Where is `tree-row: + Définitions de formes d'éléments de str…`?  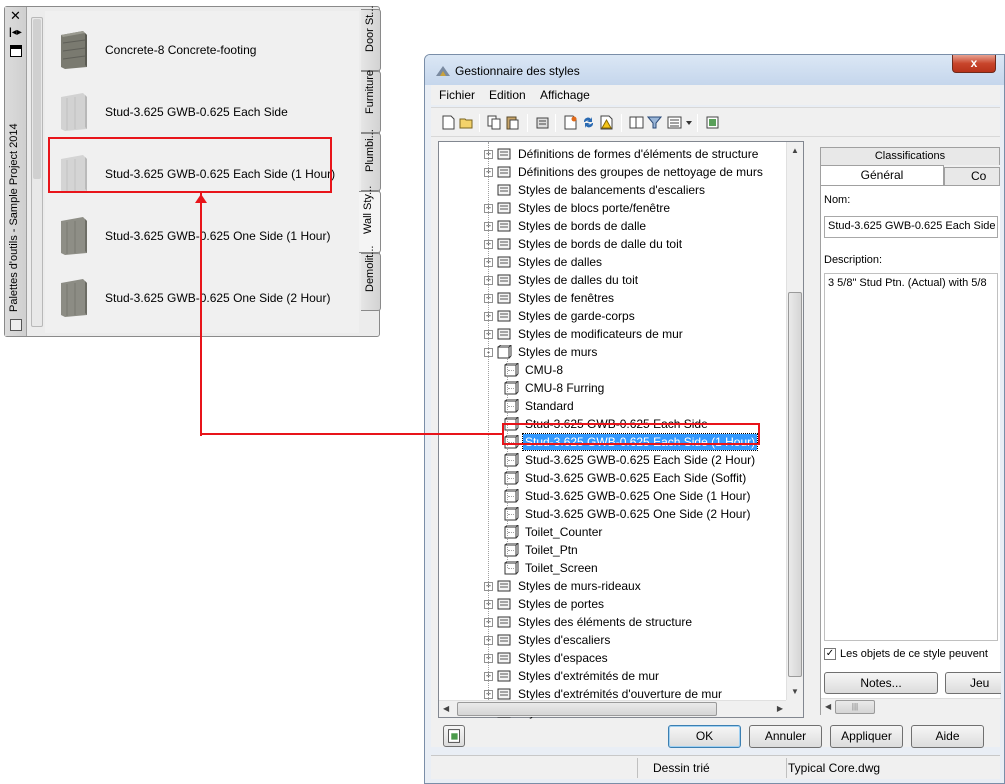
tree-row: + Définitions de formes d'éléments de str… is located at coordinates (622, 154).